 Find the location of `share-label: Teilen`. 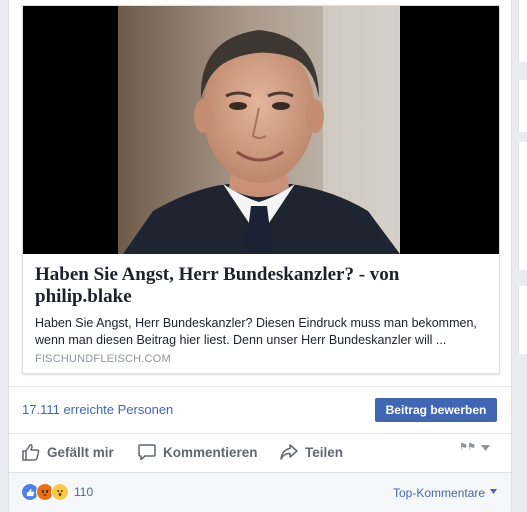

share-label: Teilen is located at coordinates (324, 452).